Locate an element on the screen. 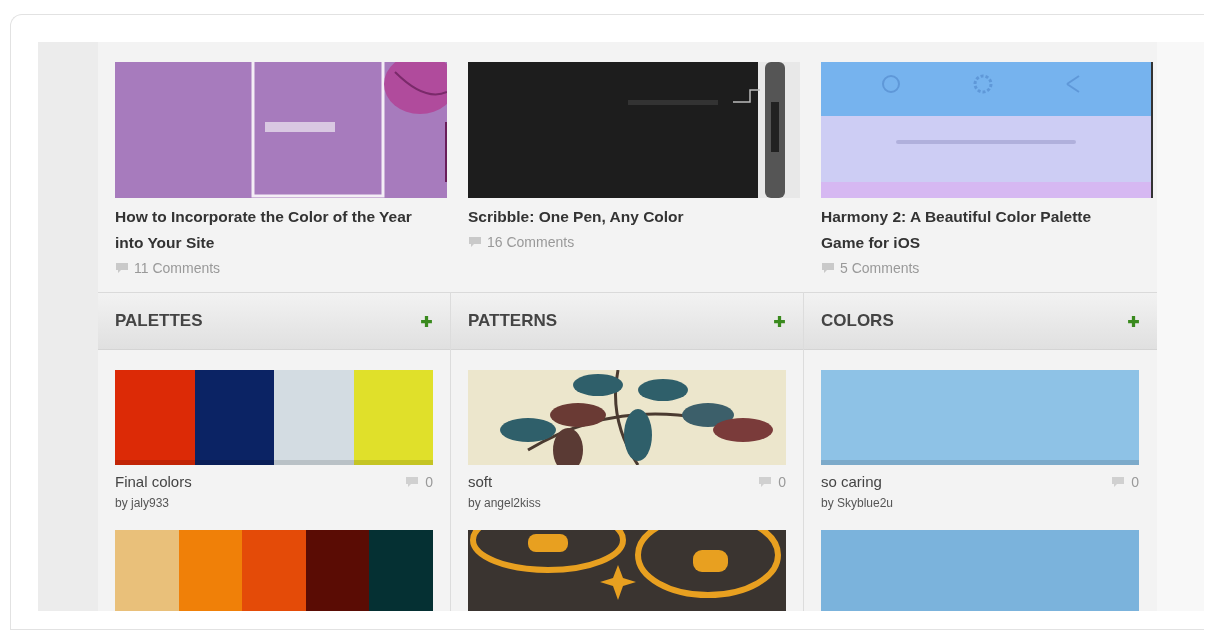 The width and height of the screenshot is (1206, 630). article-title: Harmony 2: A Beautiful Color Palette Game for iOS is located at coordinates (977, 230).